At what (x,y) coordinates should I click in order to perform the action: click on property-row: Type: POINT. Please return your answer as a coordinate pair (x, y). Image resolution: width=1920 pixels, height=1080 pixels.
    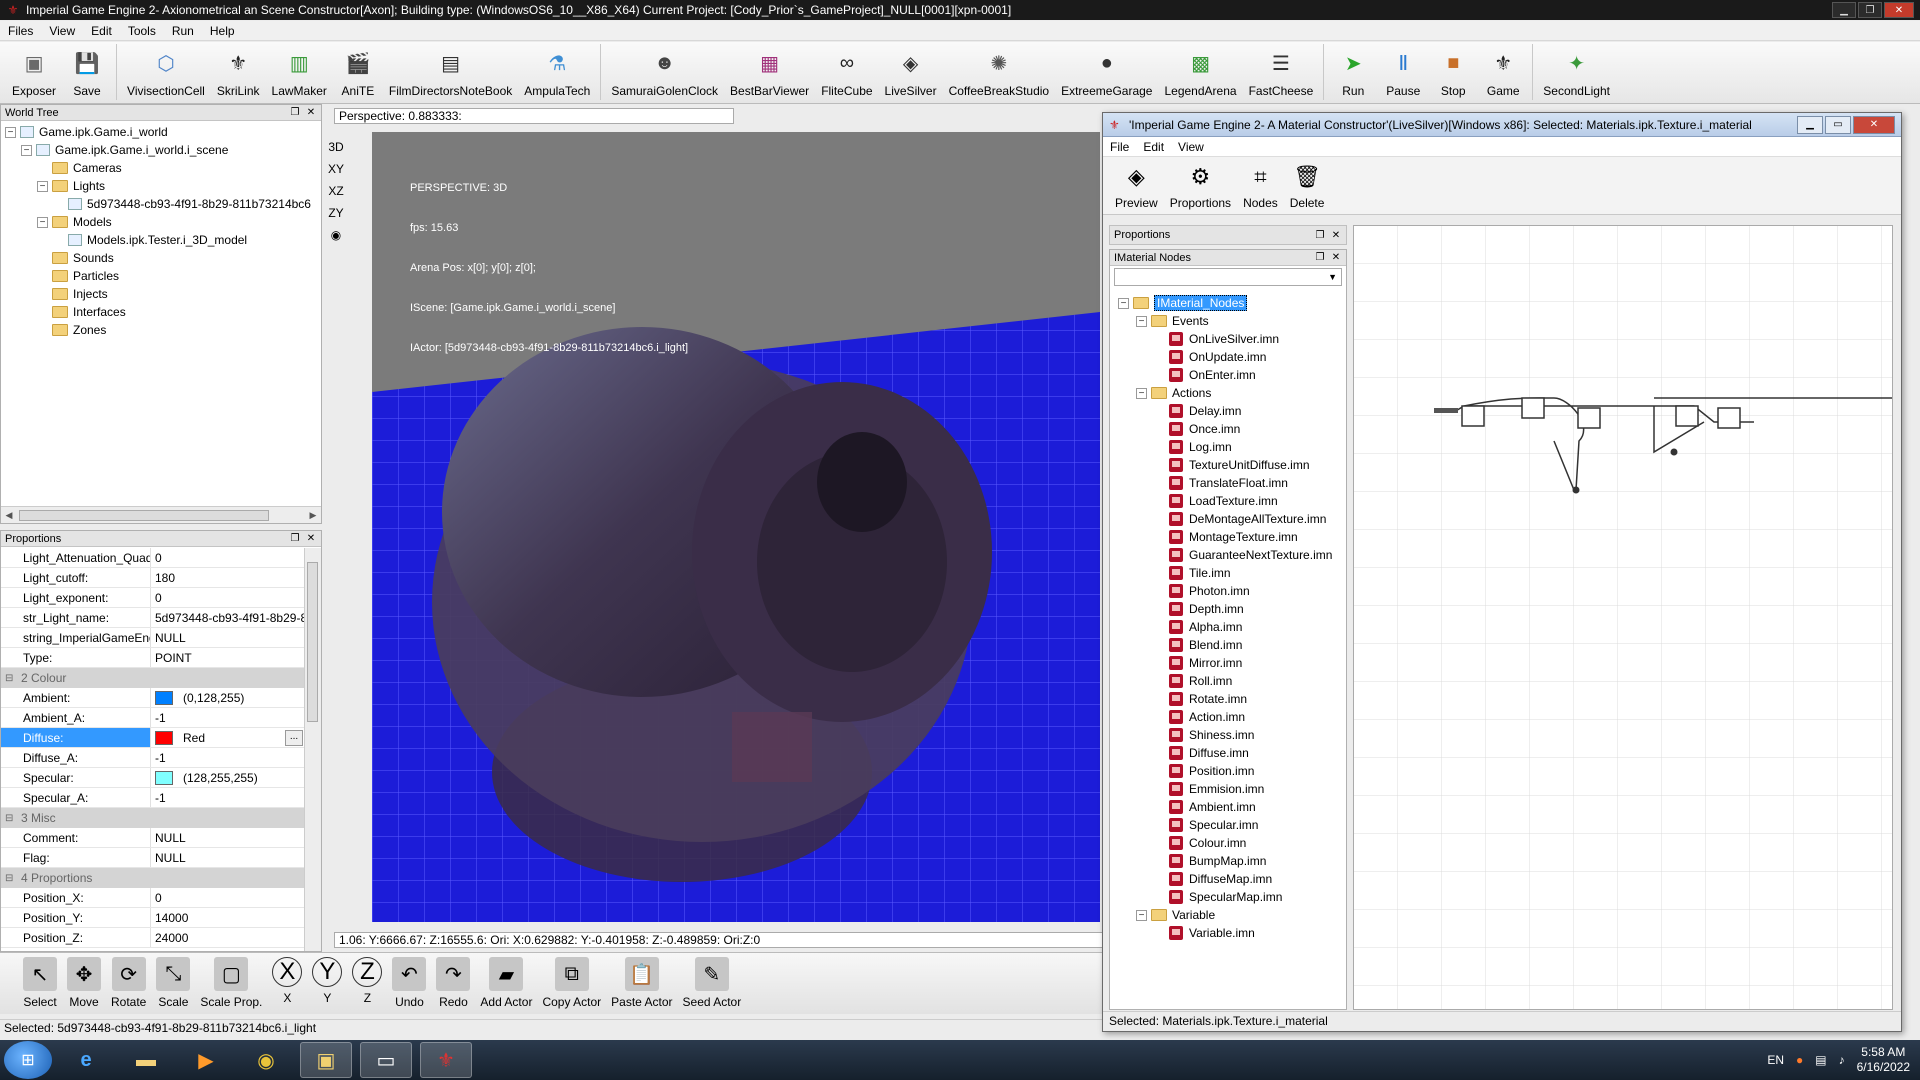
    Looking at the image, I should click on (153, 658).